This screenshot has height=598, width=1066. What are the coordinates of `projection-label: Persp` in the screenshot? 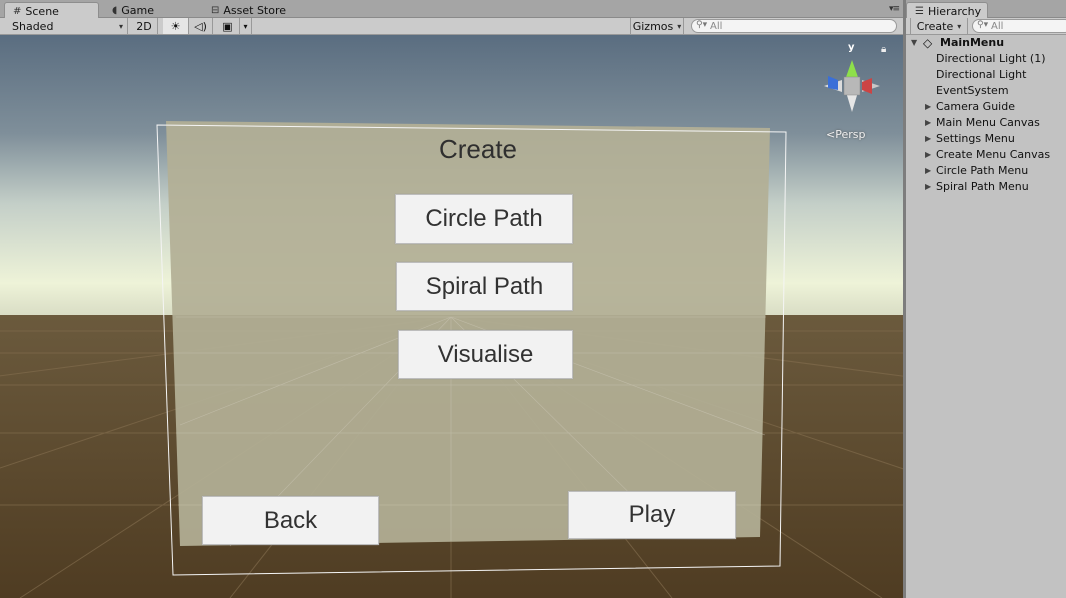 It's located at (850, 134).